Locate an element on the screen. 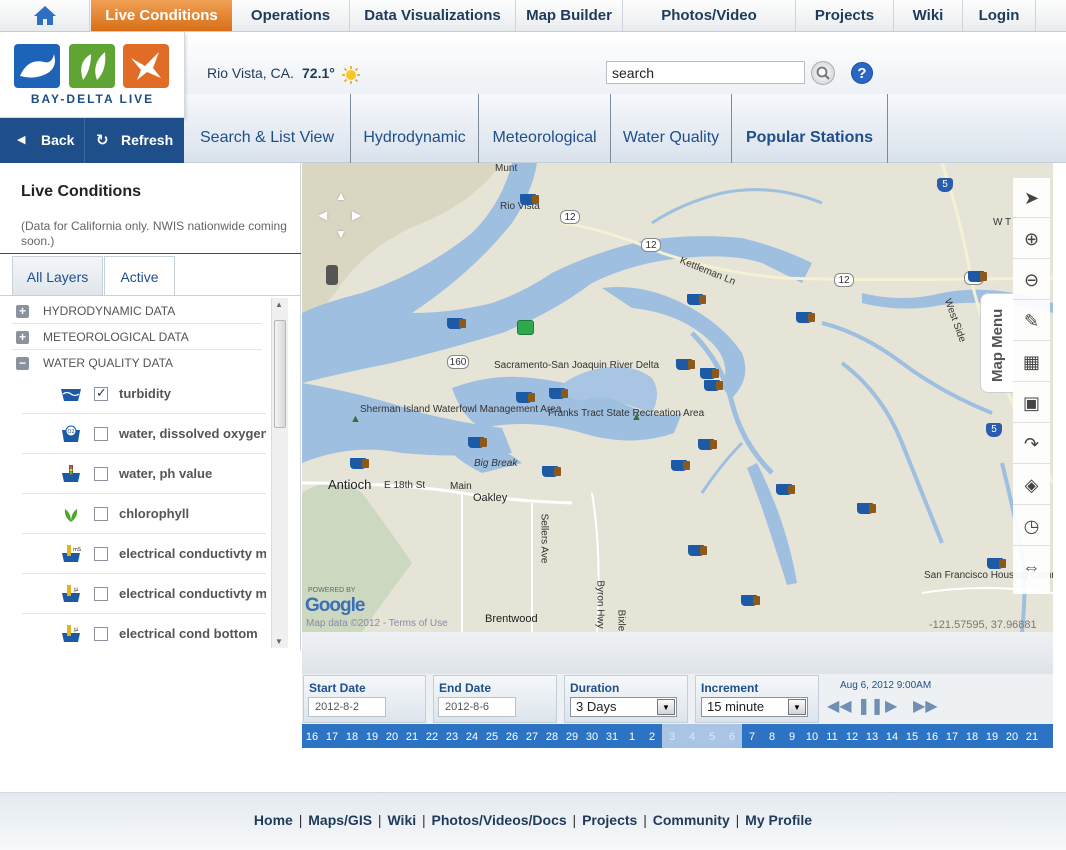 This screenshot has width=1066, height=850. timeline-date: 15 is located at coordinates (912, 736).